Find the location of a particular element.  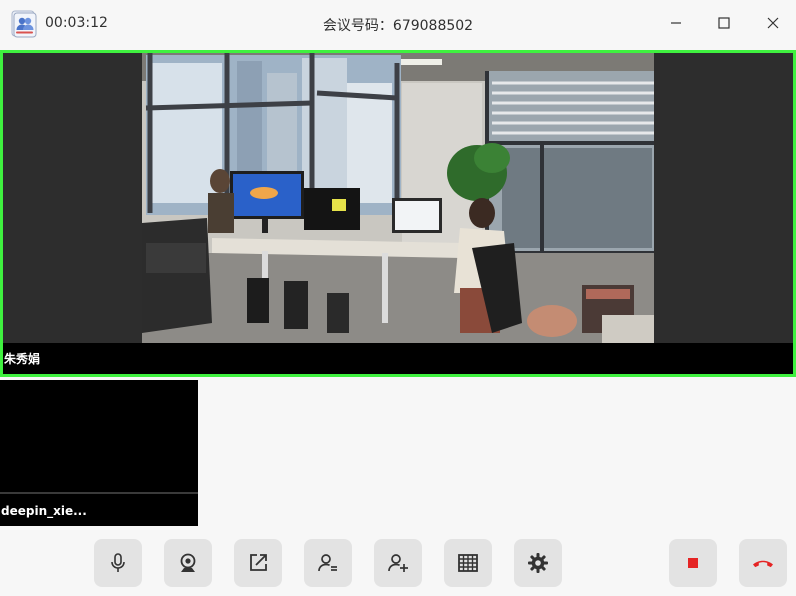

minimize-button is located at coordinates (676, 23).